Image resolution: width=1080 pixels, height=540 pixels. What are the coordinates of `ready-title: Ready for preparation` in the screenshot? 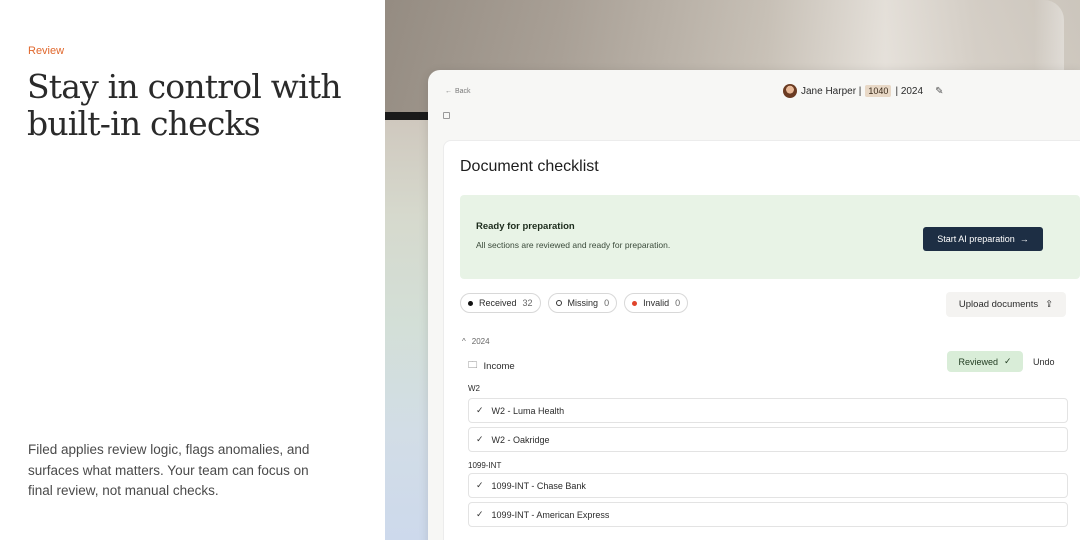 It's located at (525, 226).